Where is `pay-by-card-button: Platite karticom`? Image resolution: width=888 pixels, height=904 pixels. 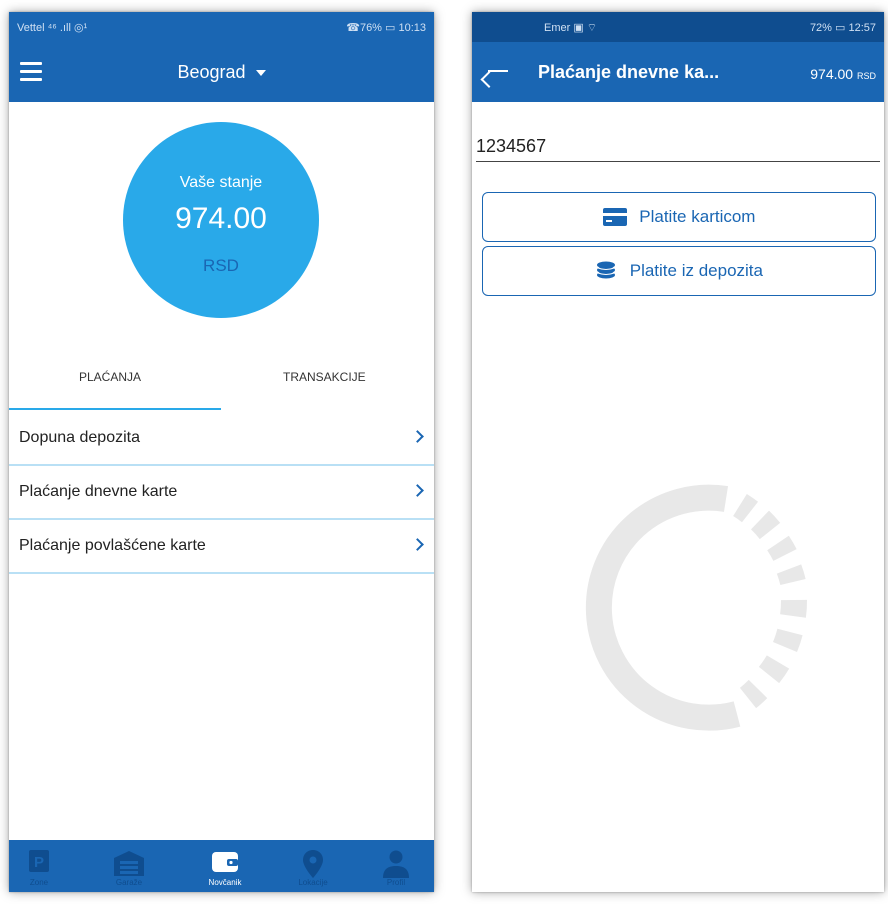 pay-by-card-button: Platite karticom is located at coordinates (679, 217).